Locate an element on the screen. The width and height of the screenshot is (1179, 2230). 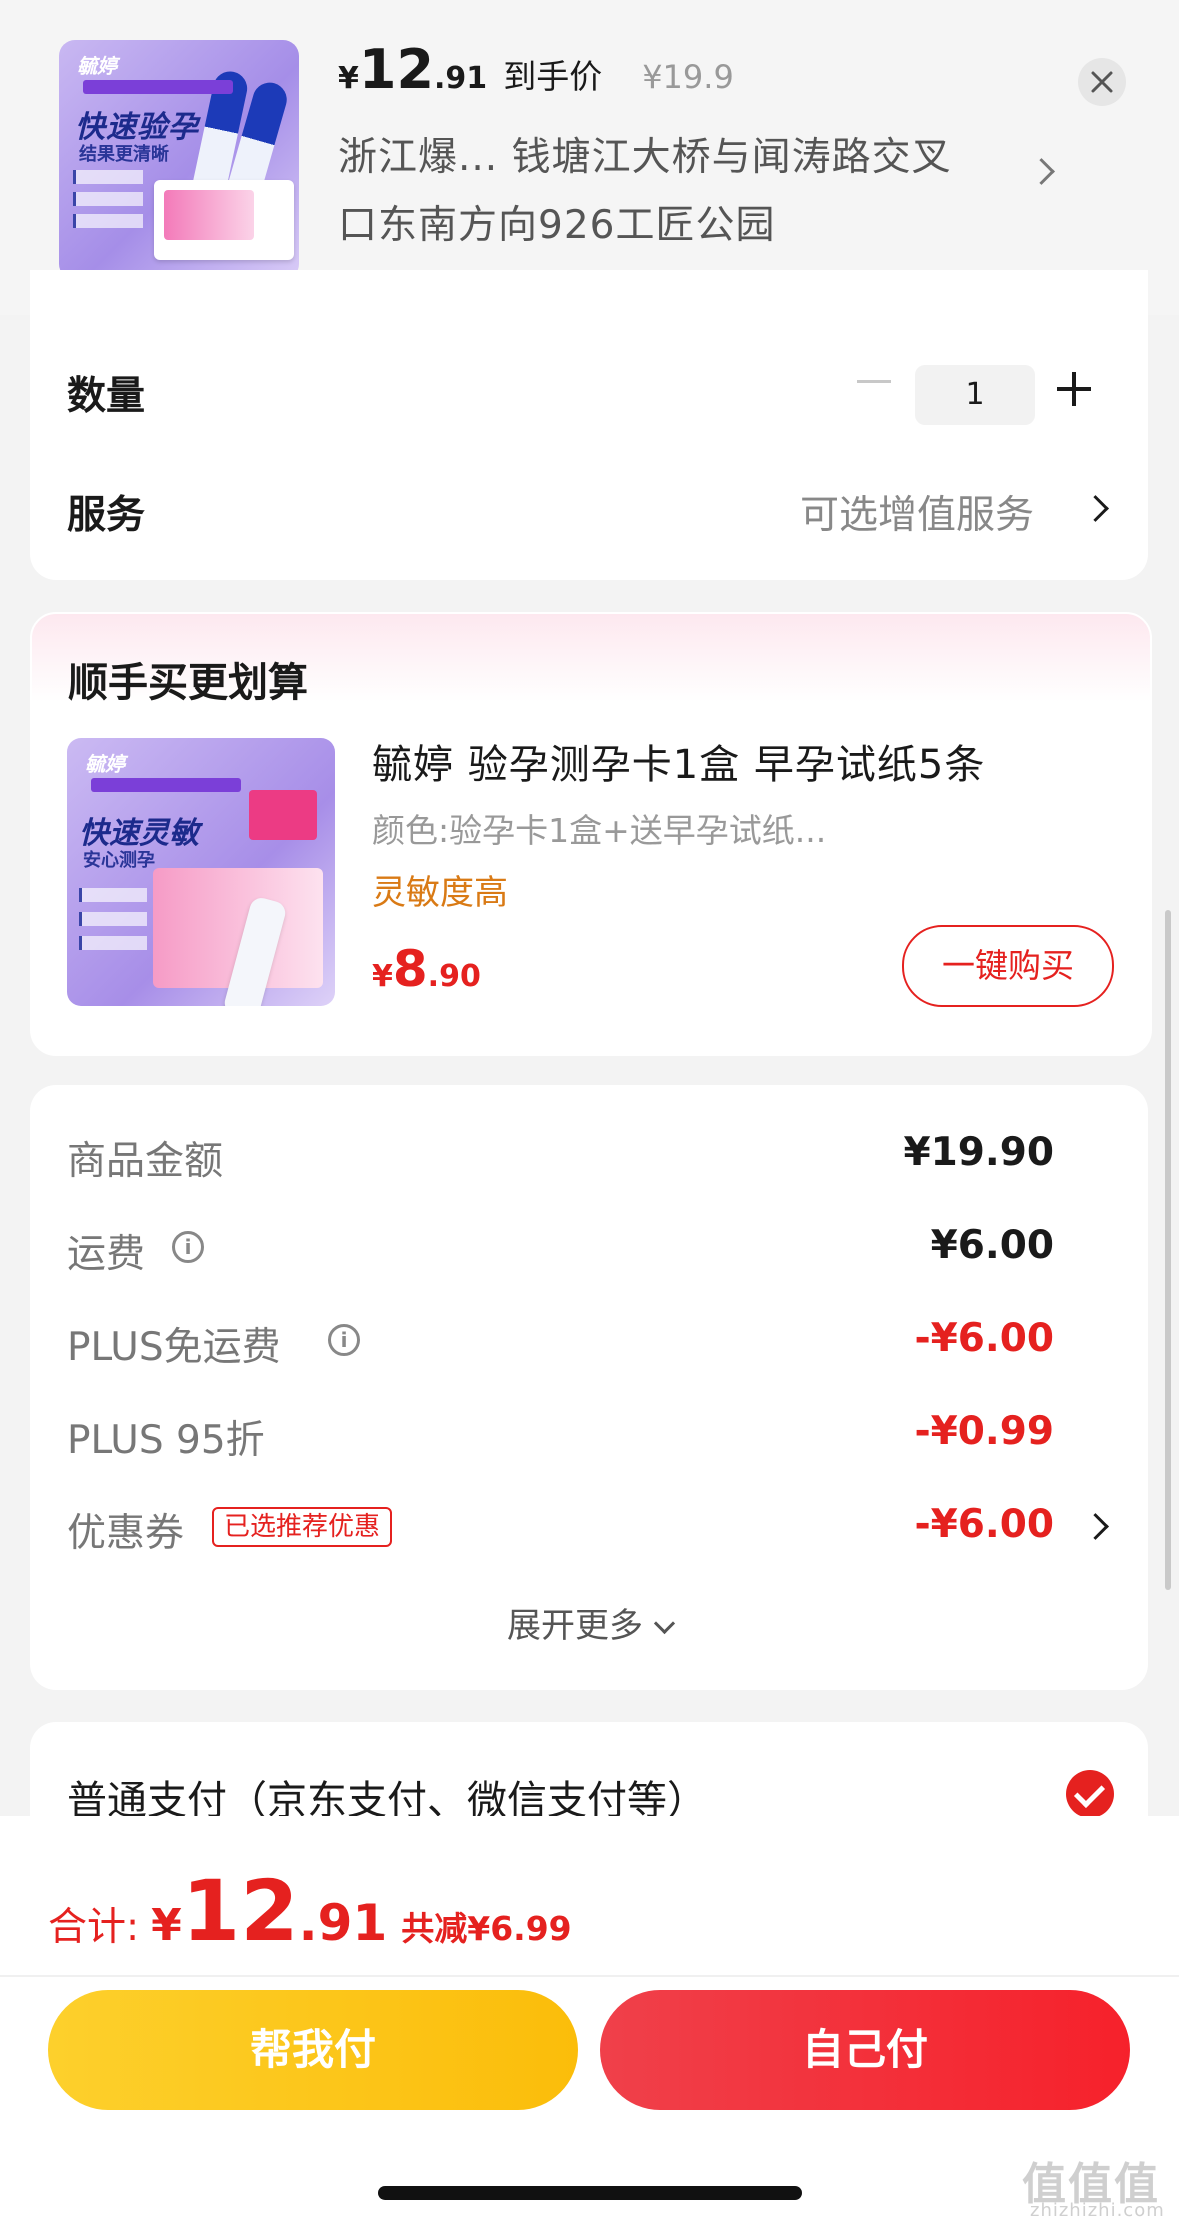
shipping-label: 运费 is located at coordinates (106, 1254).